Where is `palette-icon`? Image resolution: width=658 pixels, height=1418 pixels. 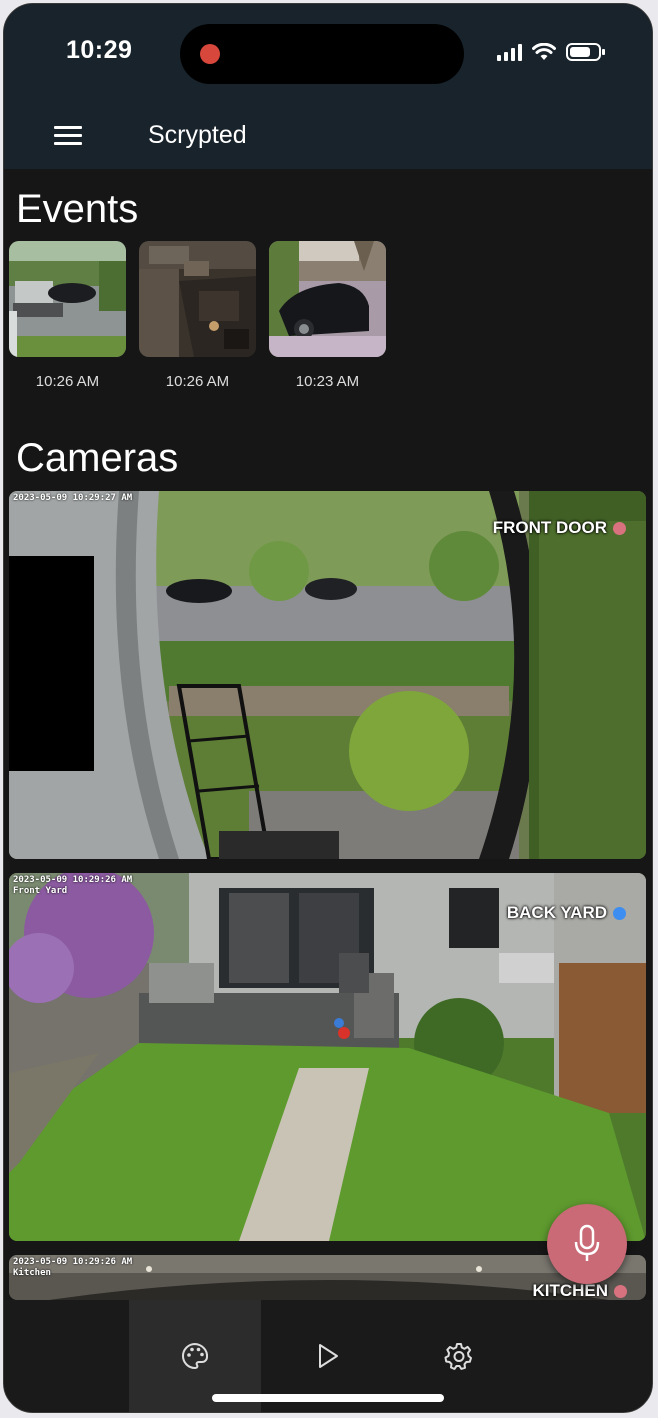 palette-icon is located at coordinates (195, 1356).